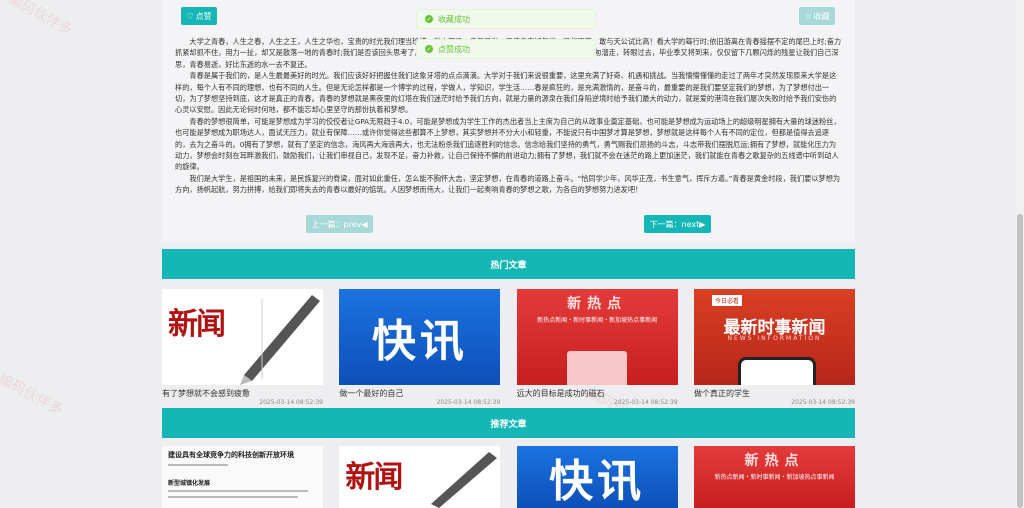 The height and width of the screenshot is (508, 1024). I want to click on card-title: 做一个最好的自己, so click(419, 393).